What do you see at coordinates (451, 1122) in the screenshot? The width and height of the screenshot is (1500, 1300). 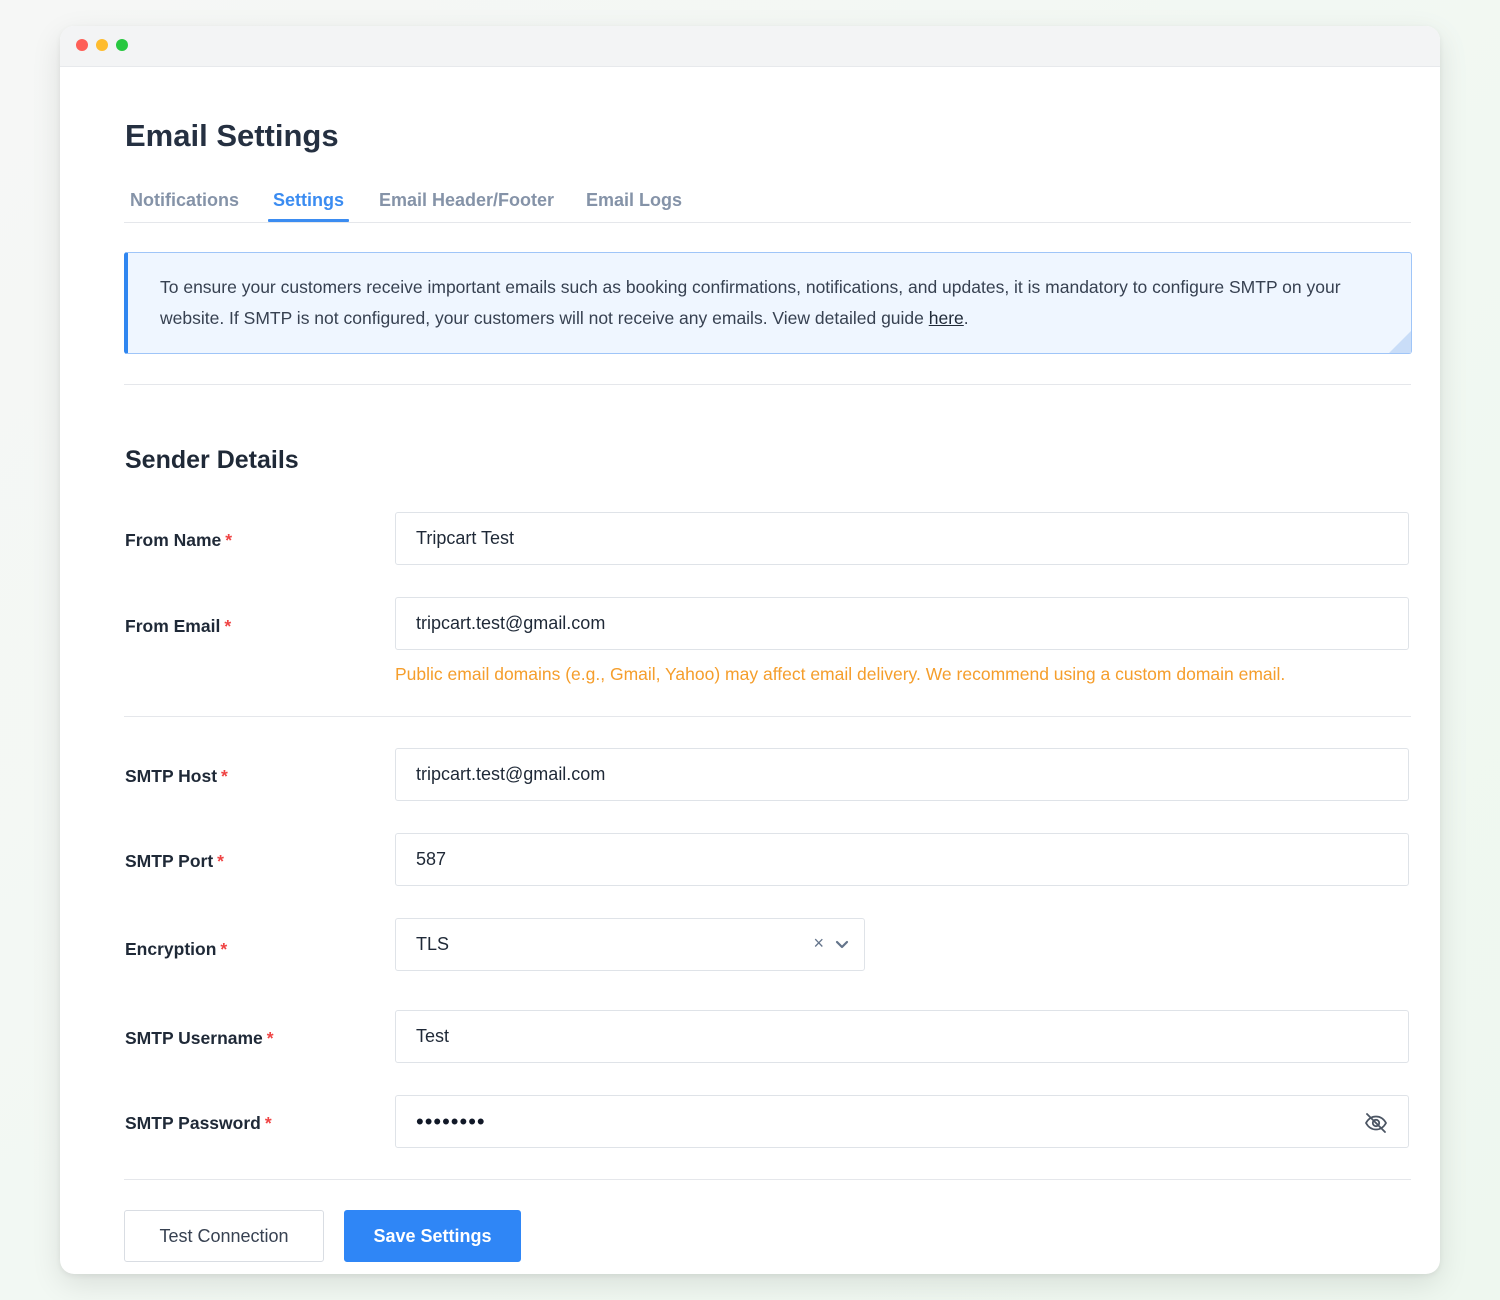 I see `smtp-password-masked-value: ••••••••` at bounding box center [451, 1122].